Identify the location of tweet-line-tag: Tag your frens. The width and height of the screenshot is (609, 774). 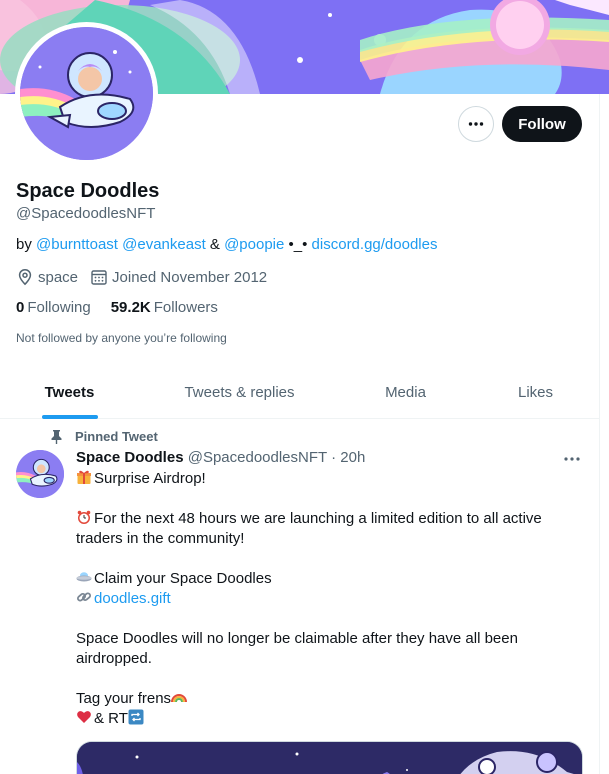
(331, 699).